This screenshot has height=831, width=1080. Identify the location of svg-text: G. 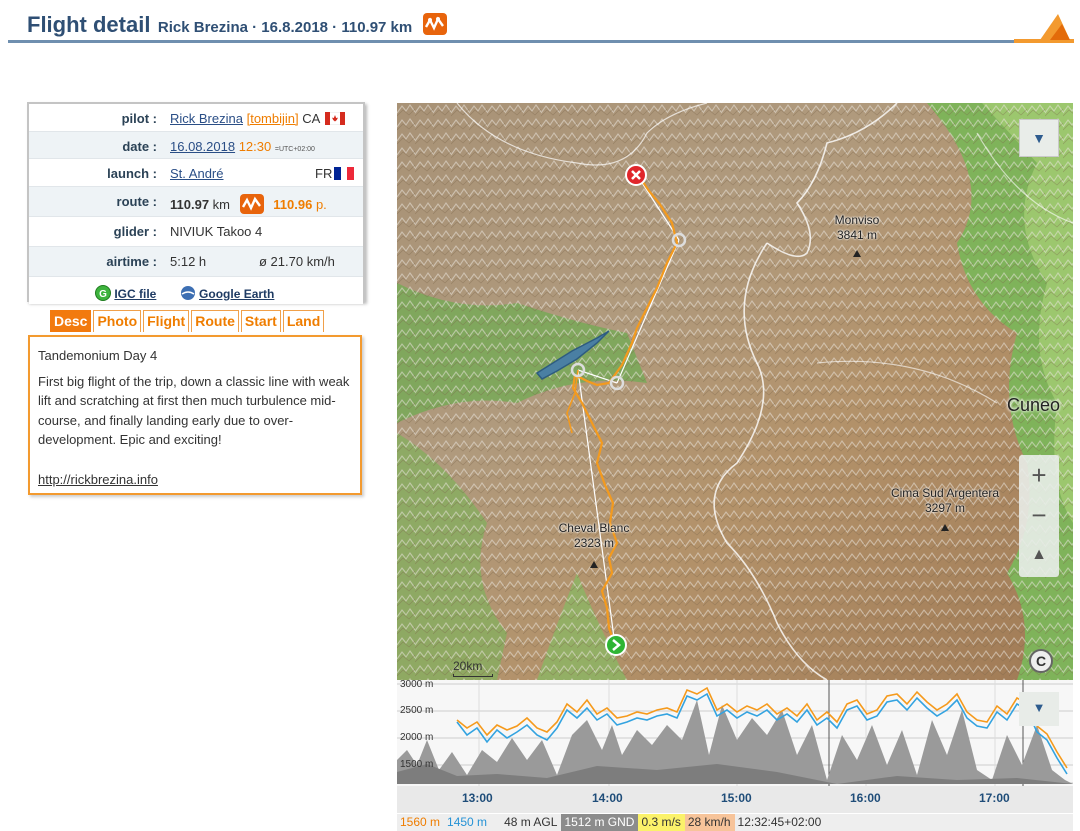
(103, 294).